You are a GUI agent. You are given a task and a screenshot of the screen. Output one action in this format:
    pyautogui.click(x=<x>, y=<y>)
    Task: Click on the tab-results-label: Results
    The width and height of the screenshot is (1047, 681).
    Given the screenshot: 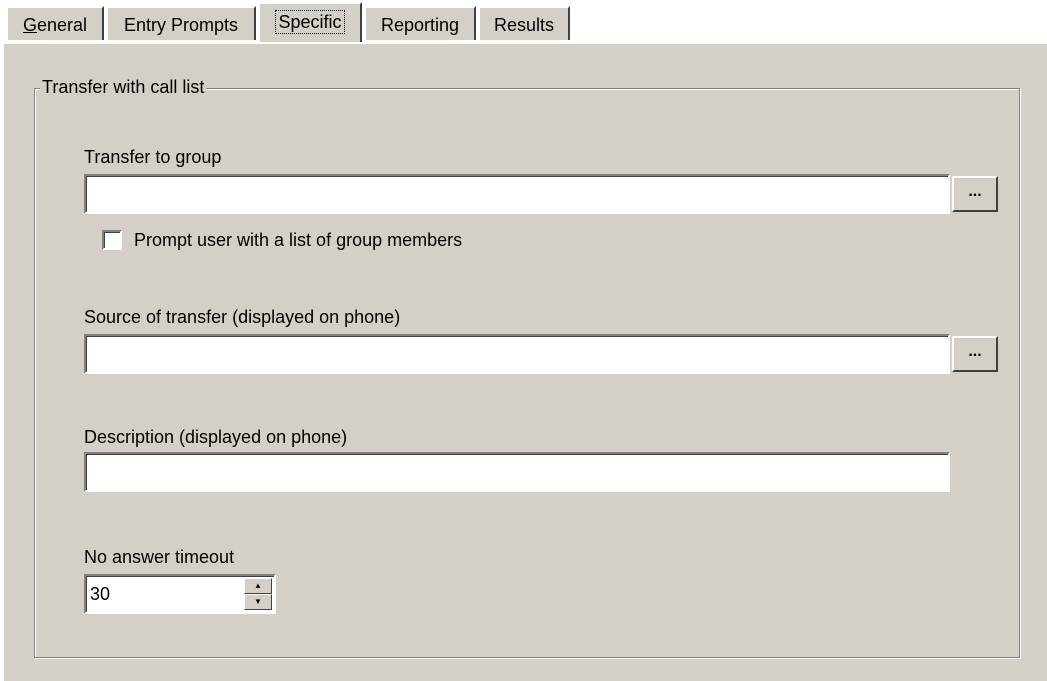 What is the action you would take?
    pyautogui.click(x=524, y=25)
    